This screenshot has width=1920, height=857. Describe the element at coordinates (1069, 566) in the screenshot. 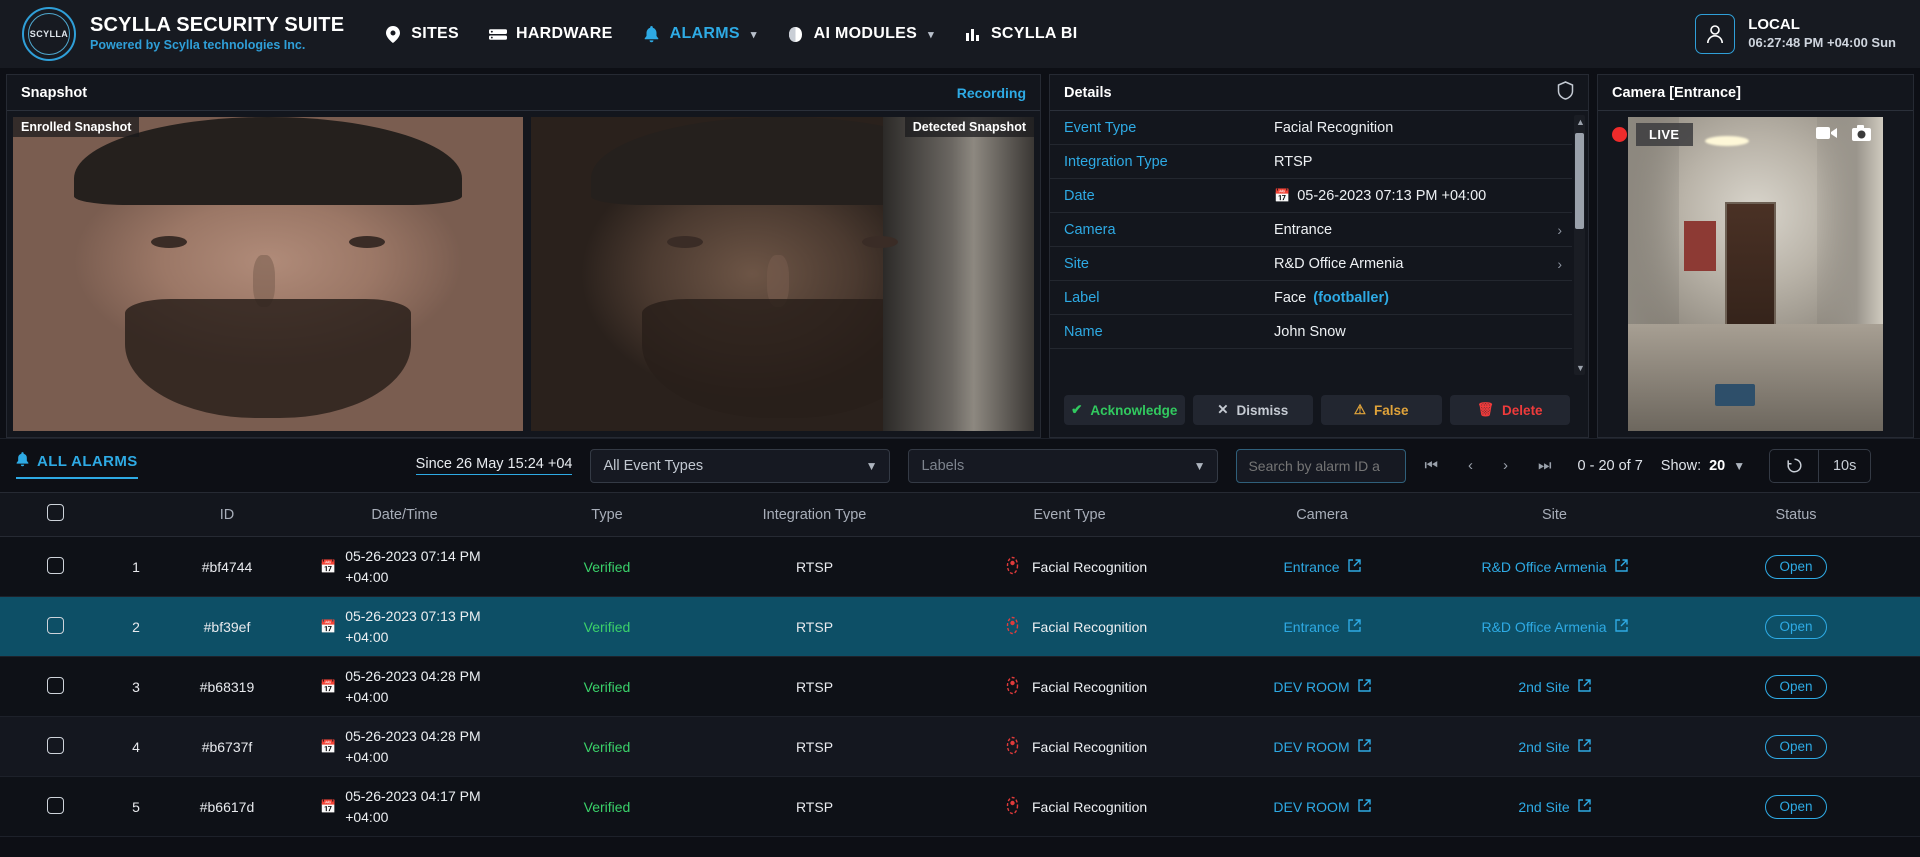

I see `row-event-type-cell: Facial Recognition` at that location.